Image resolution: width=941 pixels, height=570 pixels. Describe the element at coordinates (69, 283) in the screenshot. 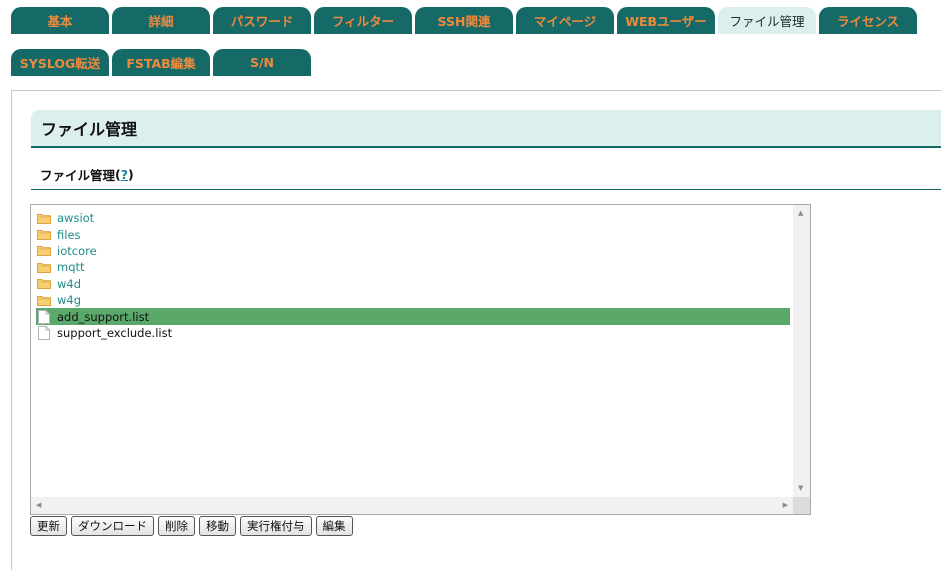

I see `file-name: w4d` at that location.